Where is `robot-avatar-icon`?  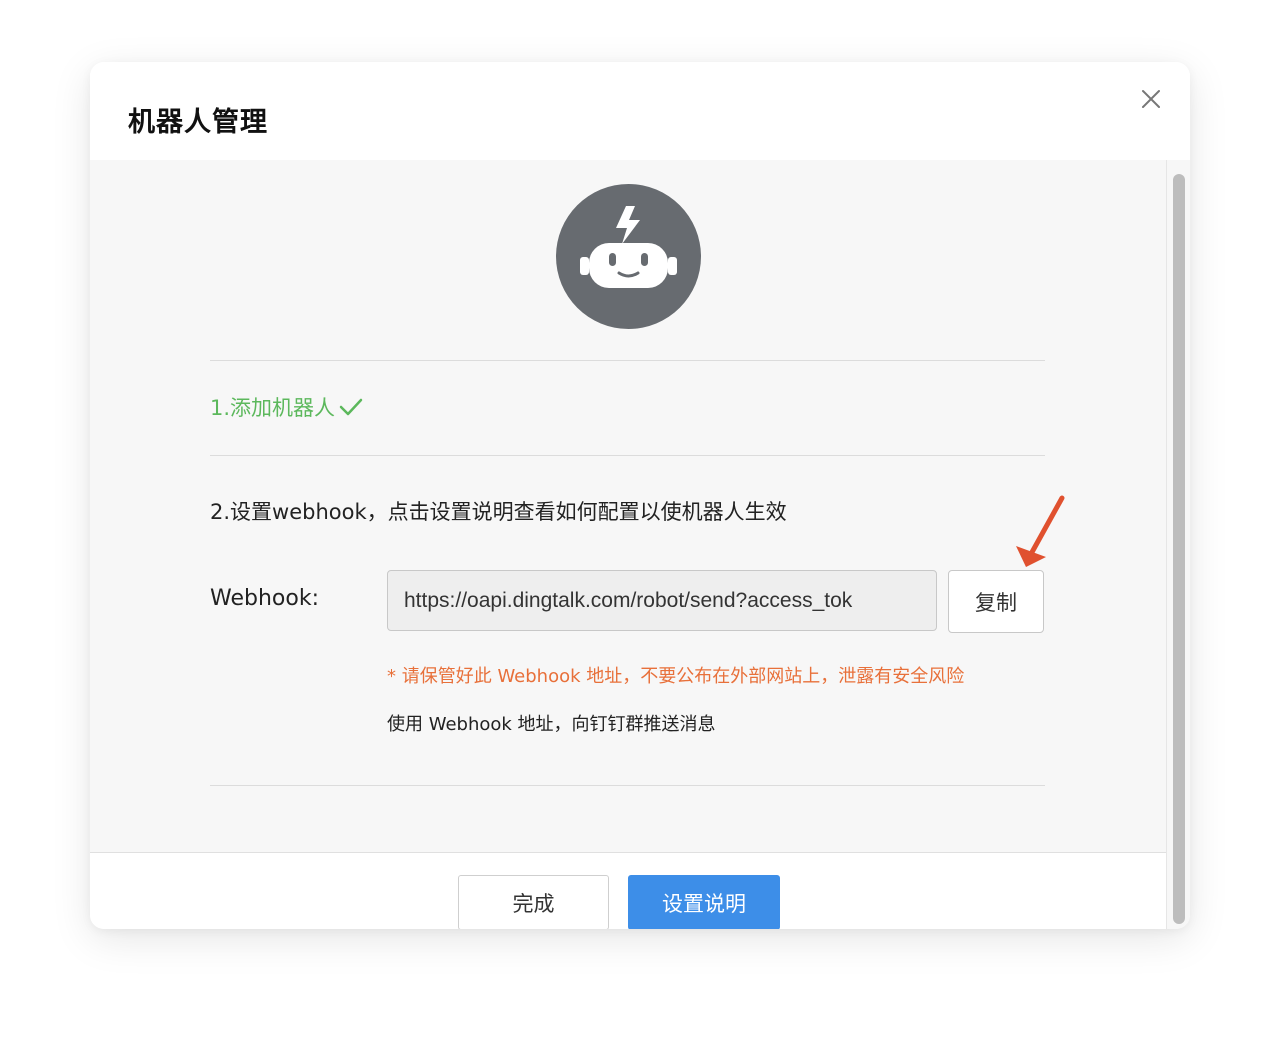
robot-avatar-icon is located at coordinates (628, 256).